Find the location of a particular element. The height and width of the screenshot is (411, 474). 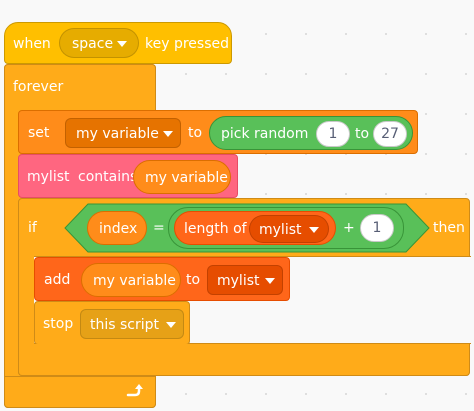

index-variable-reporter: index is located at coordinates (117, 228).